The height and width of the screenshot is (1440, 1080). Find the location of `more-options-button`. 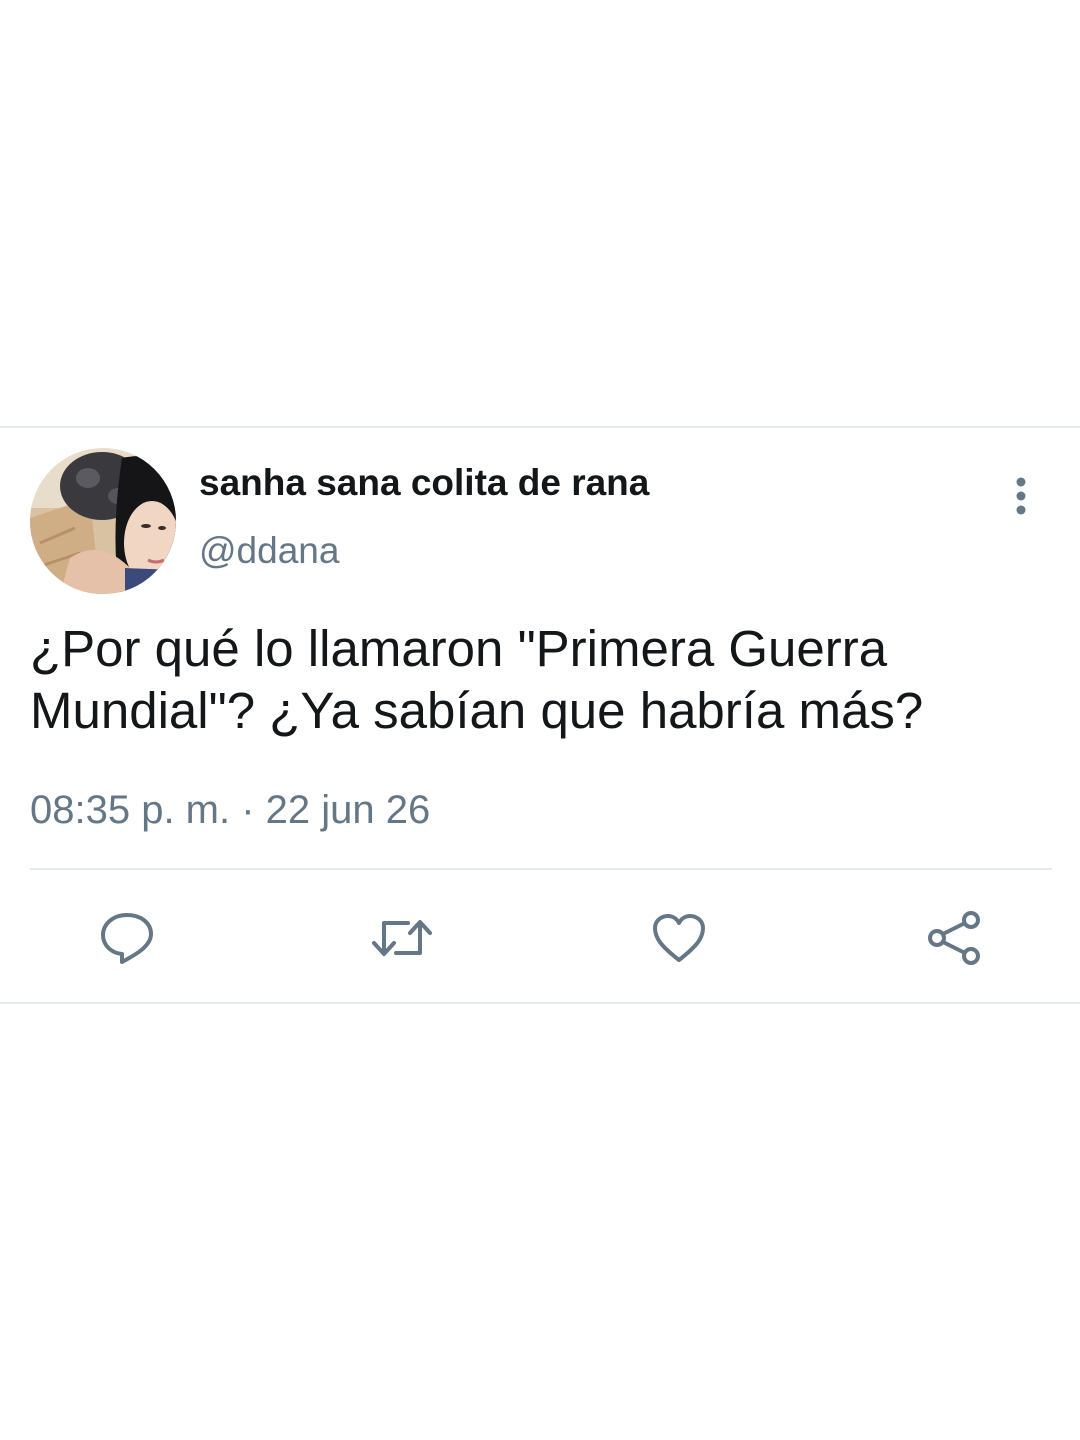

more-options-button is located at coordinates (1021, 496).